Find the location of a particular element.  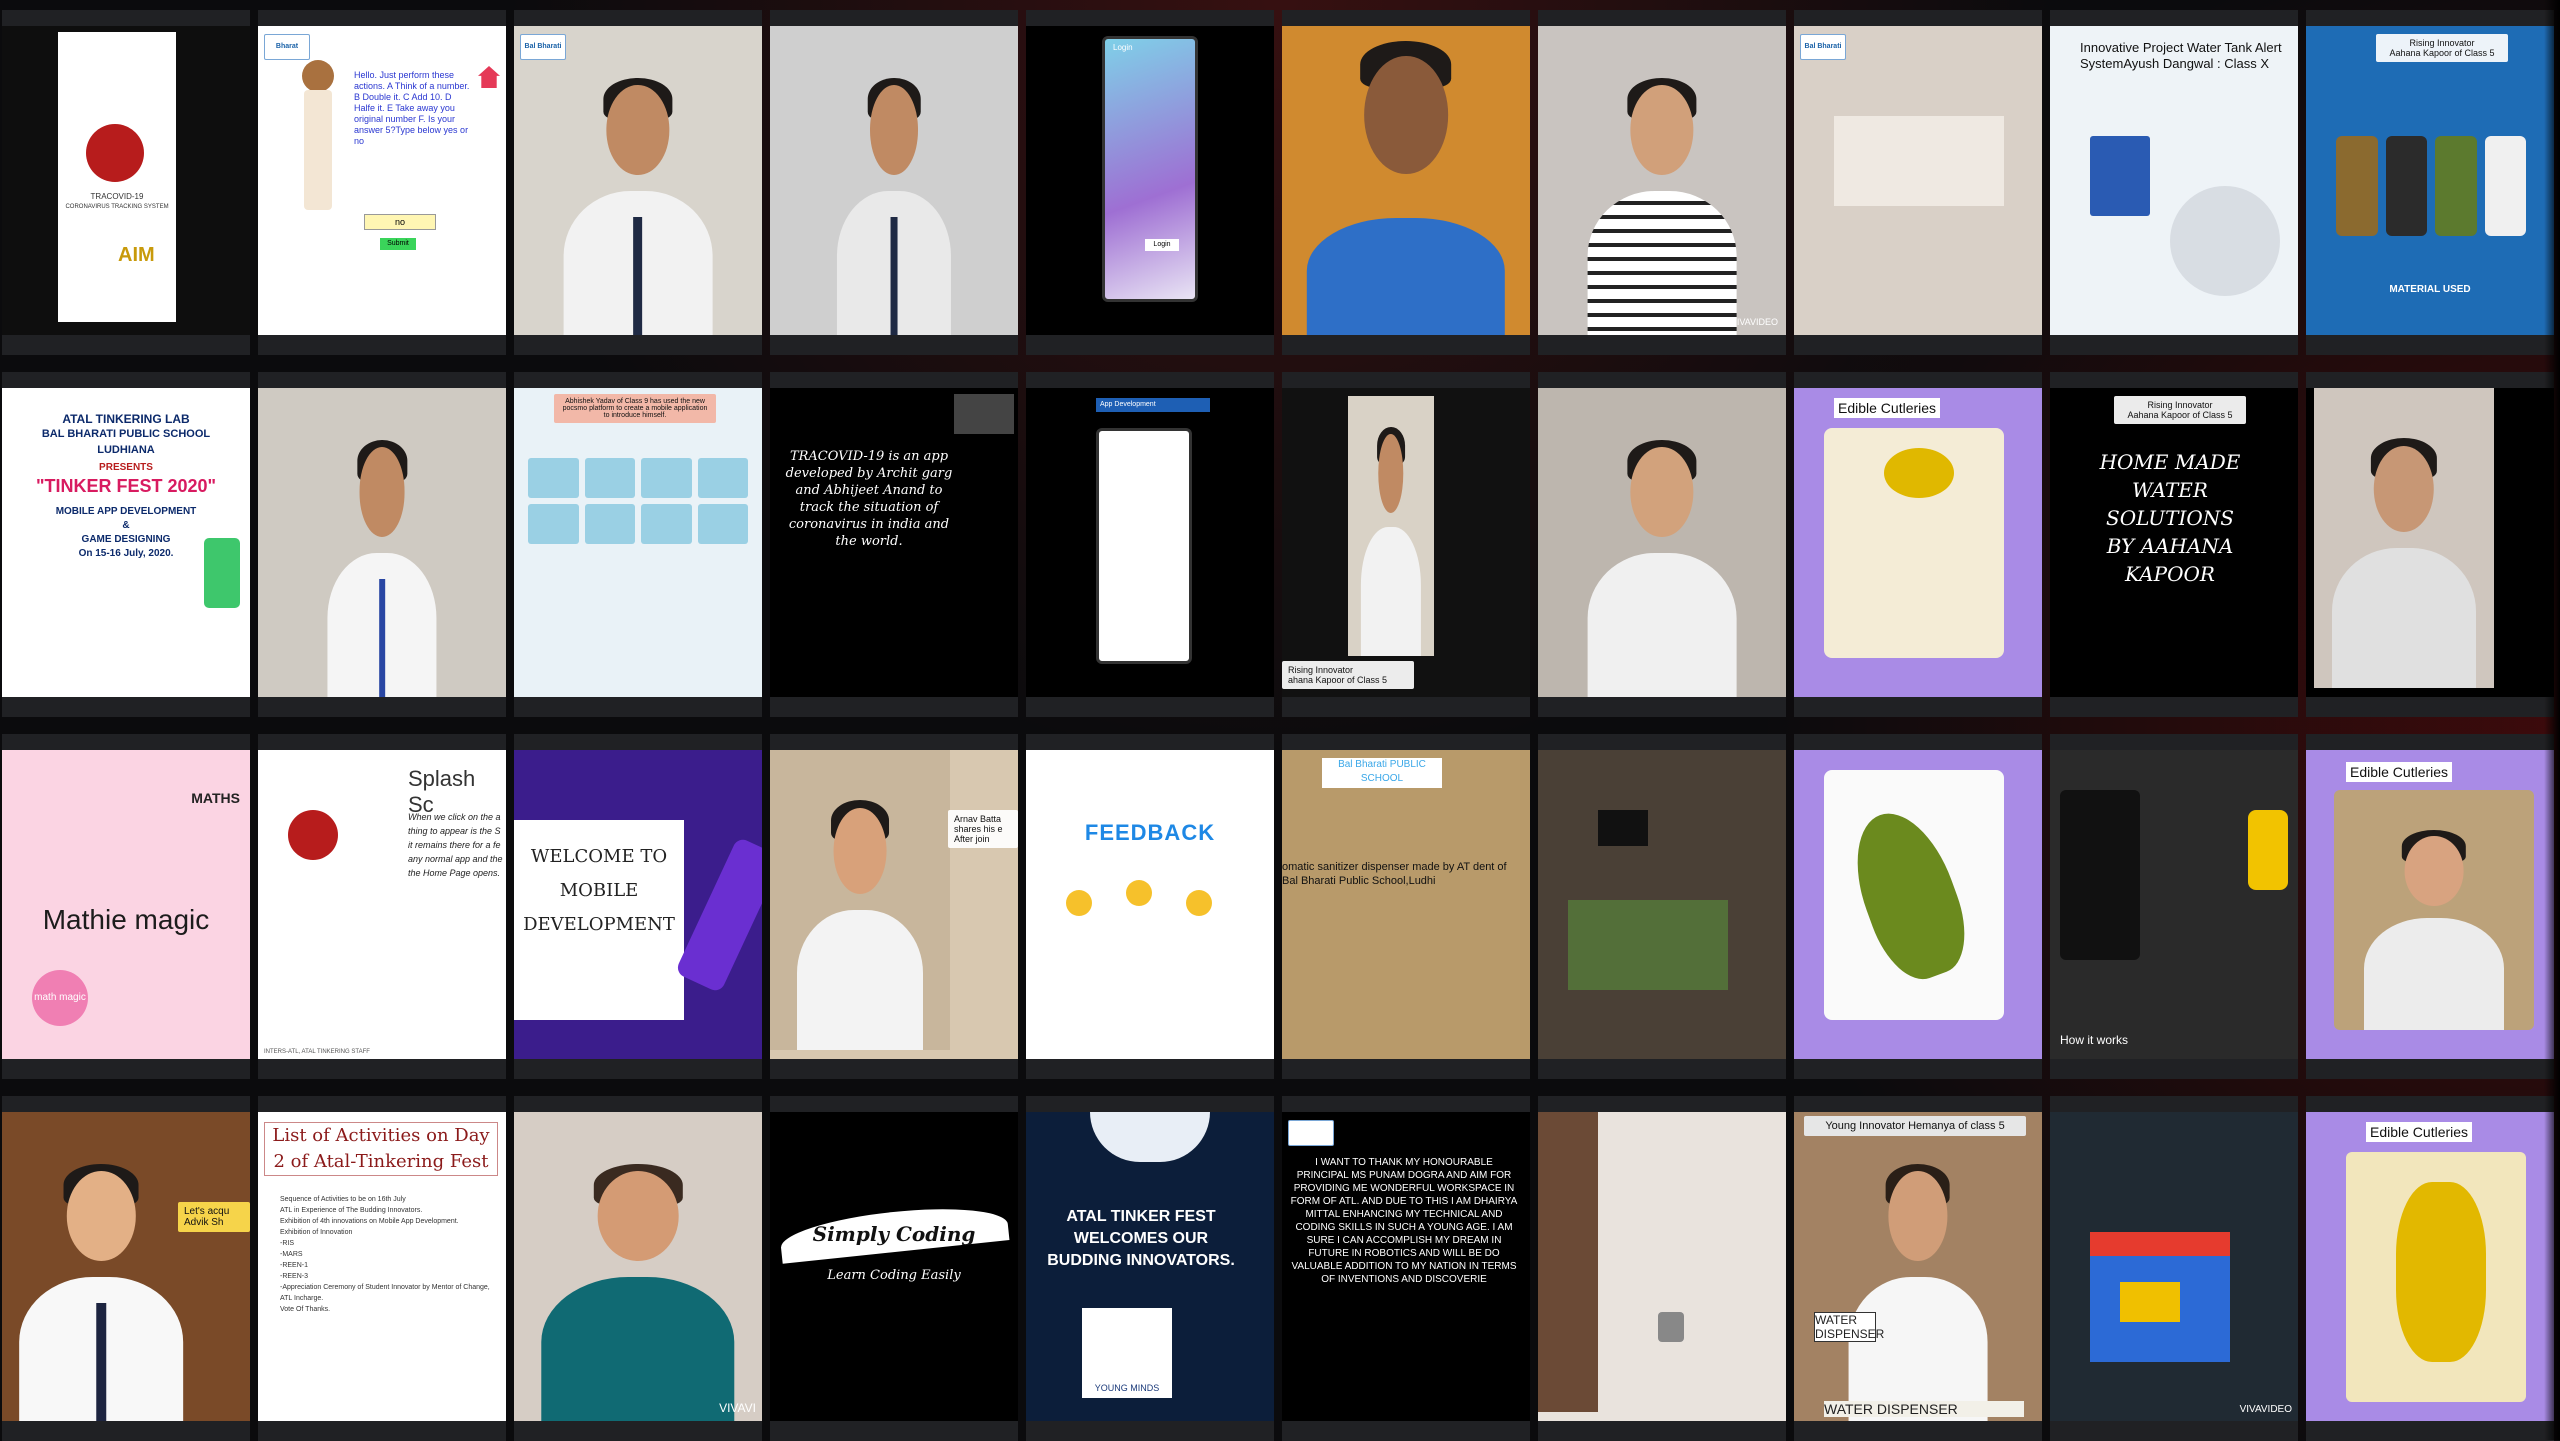

tile-controls is located at coordinates (1406, 345).